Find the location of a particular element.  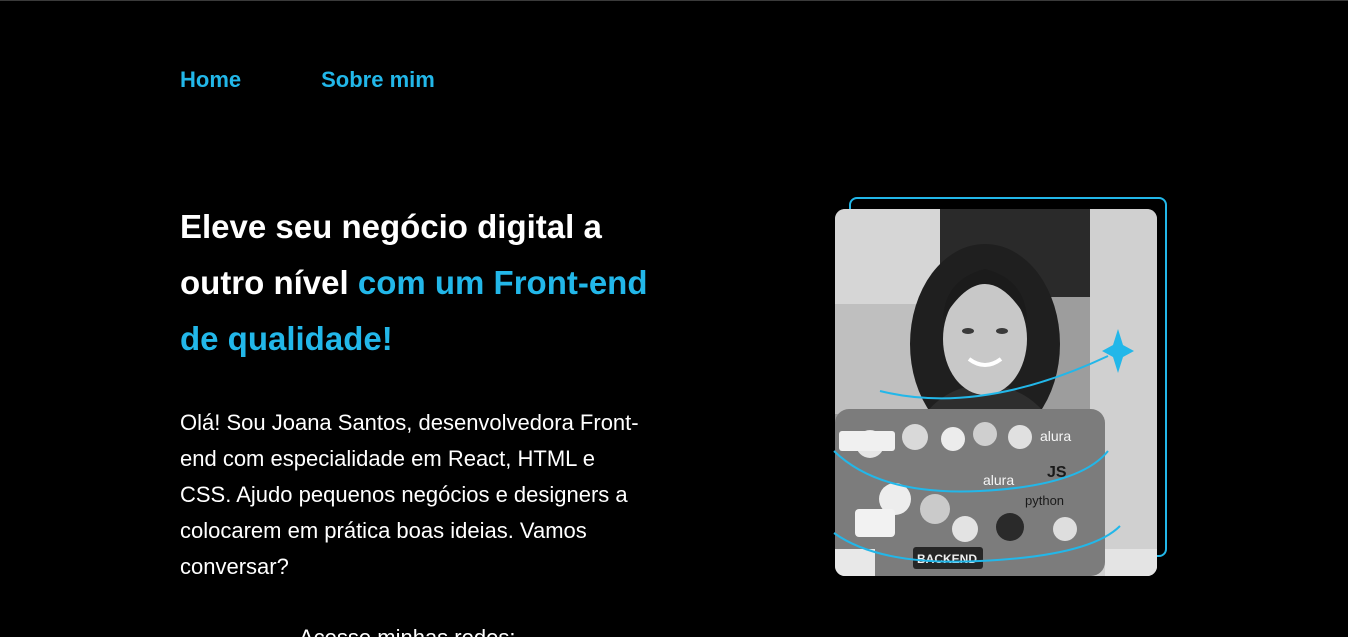

sticker-python-text: python is located at coordinates (1044, 500).